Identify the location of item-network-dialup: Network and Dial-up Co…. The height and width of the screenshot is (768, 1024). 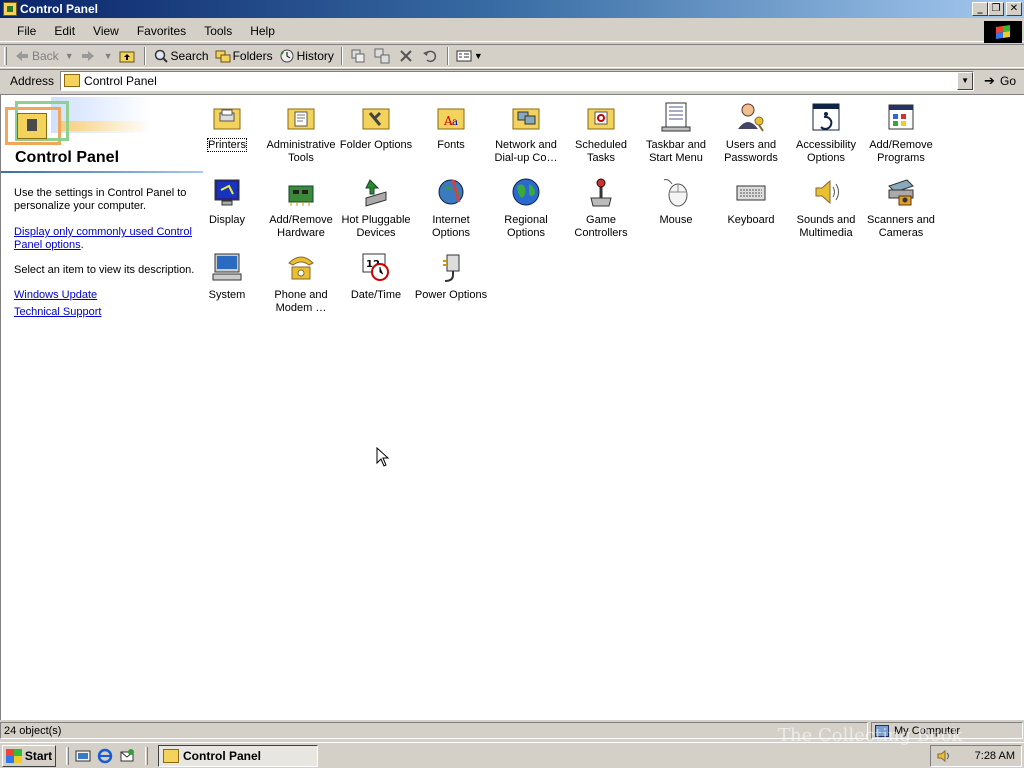
(526, 130).